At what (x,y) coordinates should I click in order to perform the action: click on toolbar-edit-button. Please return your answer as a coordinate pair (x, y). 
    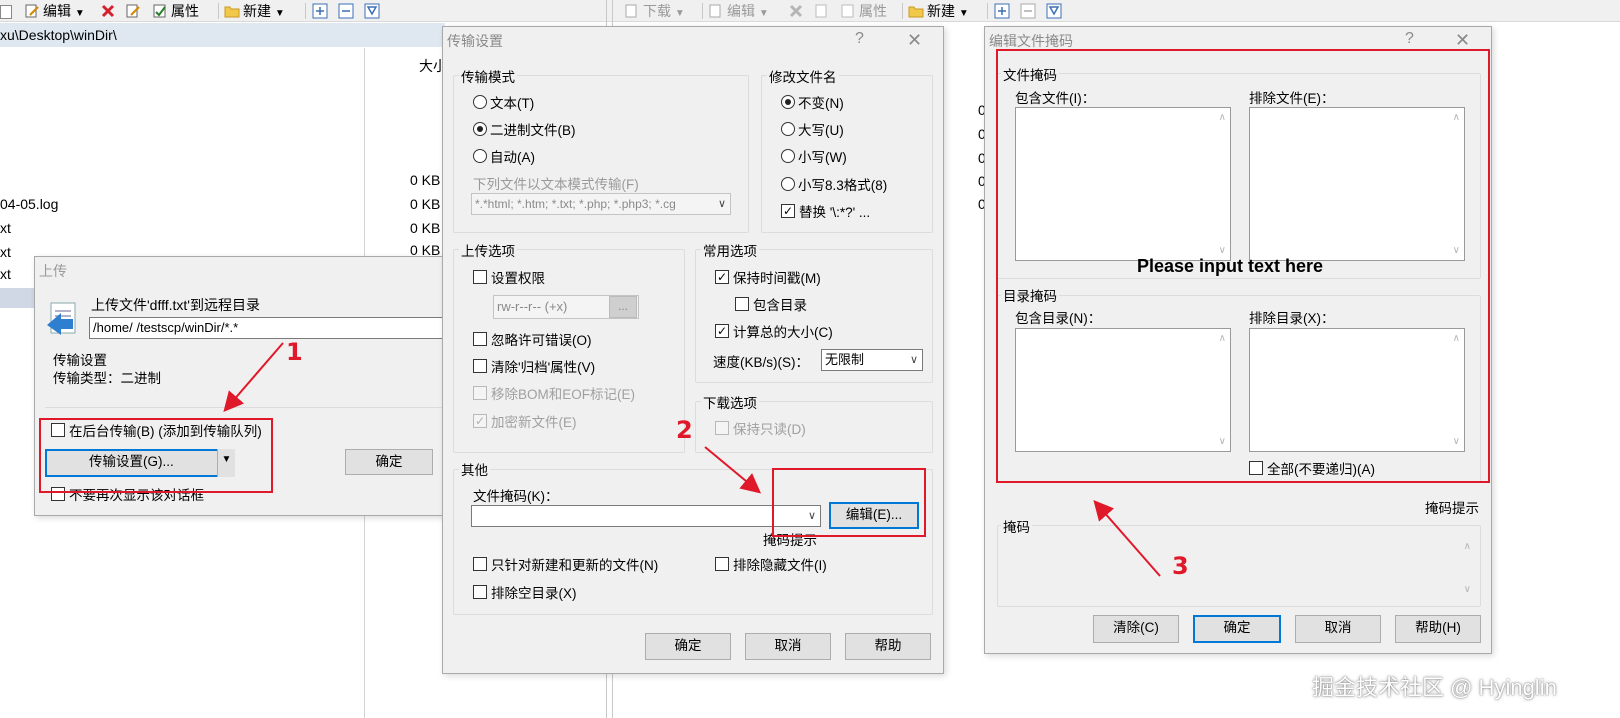
    Looking at the image, I should click on (7, 11).